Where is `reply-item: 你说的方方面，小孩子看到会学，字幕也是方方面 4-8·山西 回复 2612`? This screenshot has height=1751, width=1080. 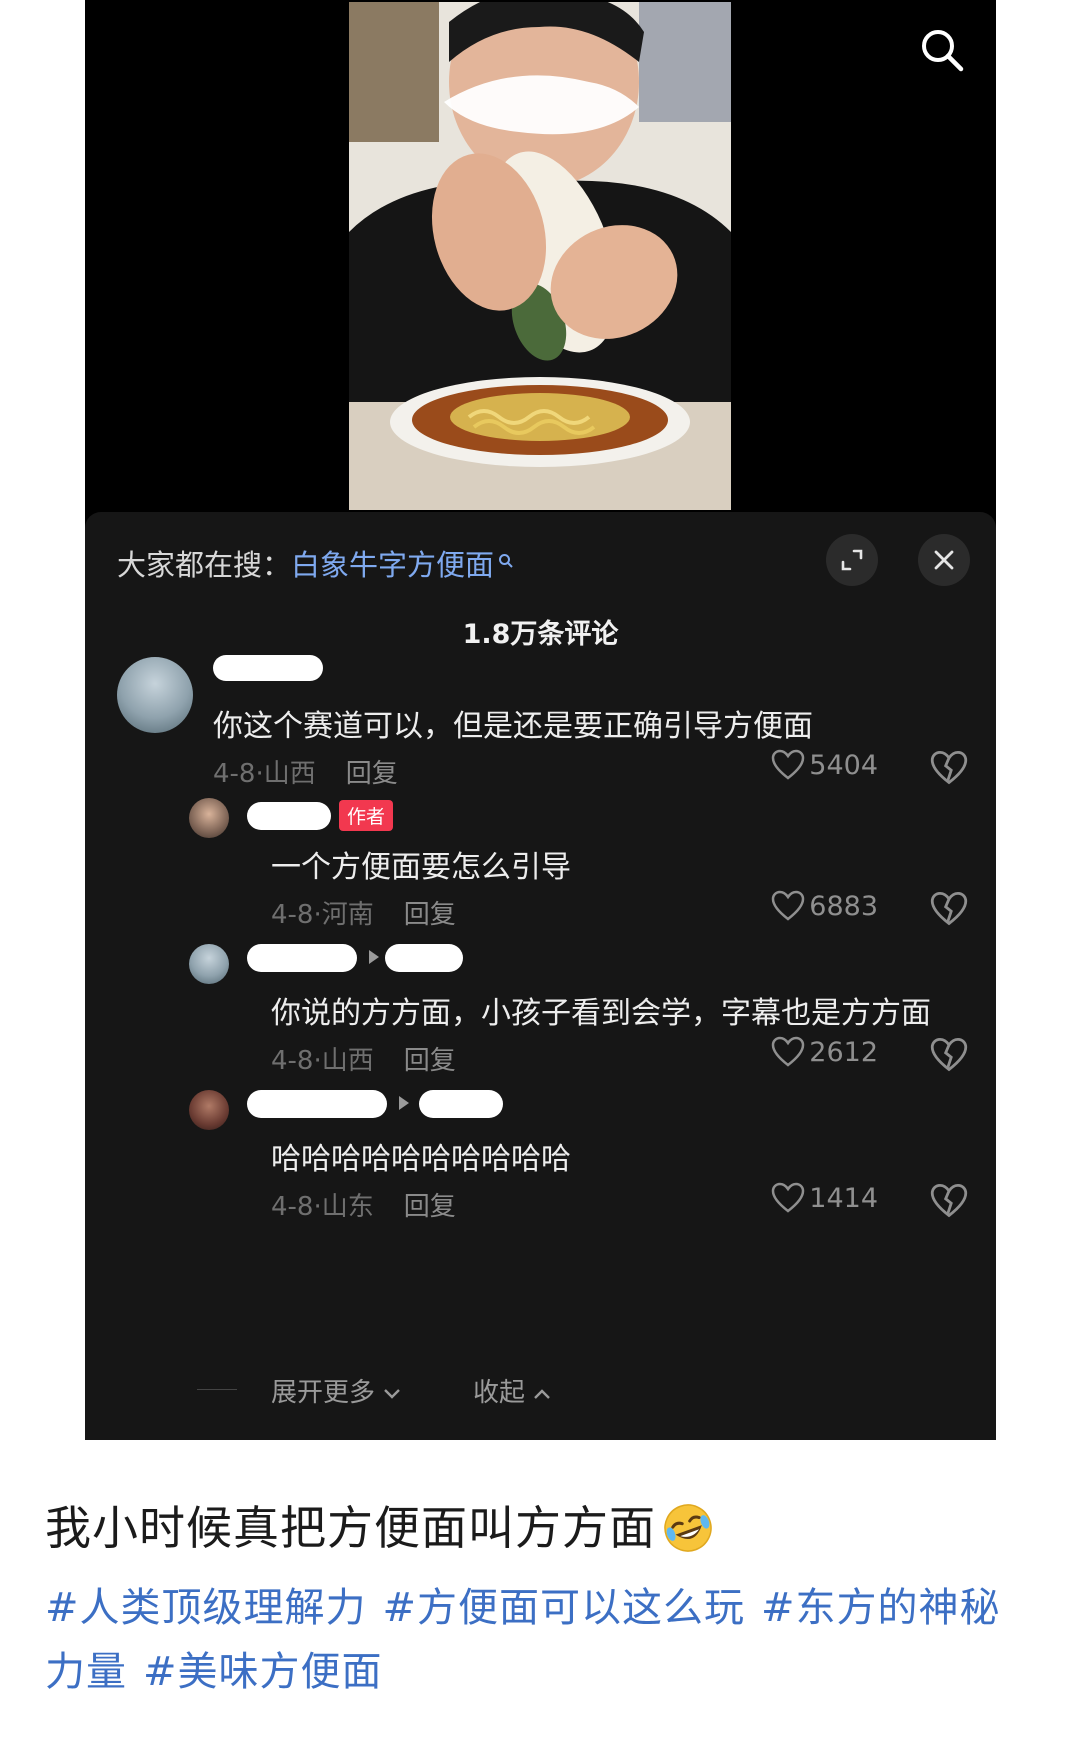 reply-item: 你说的方方面，小孩子看到会学，字幕也是方方面 4-8·山西 回复 2612 is located at coordinates (540, 1011).